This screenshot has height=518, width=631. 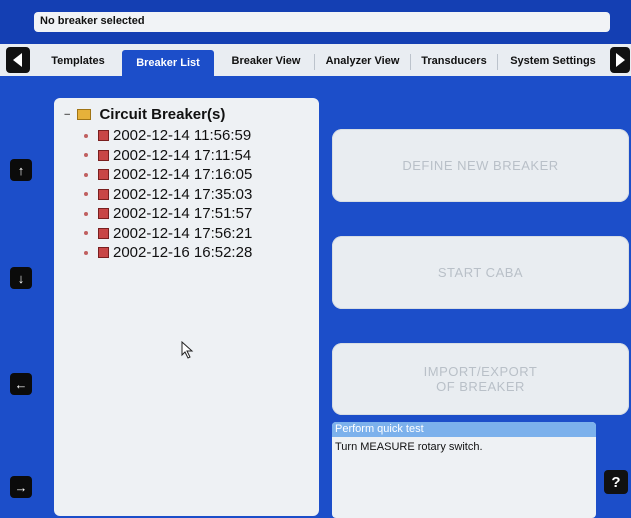 What do you see at coordinates (454, 61) in the screenshot?
I see `tab-transducers: Transducers` at bounding box center [454, 61].